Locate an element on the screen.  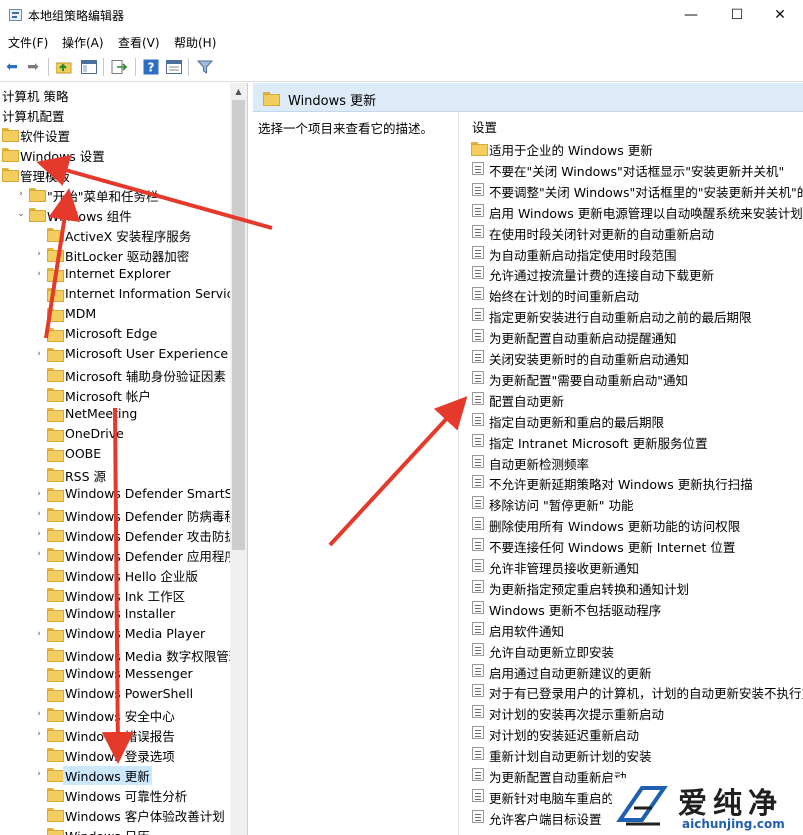
tree-item: › Internet Explorer is located at coordinates (123, 274).